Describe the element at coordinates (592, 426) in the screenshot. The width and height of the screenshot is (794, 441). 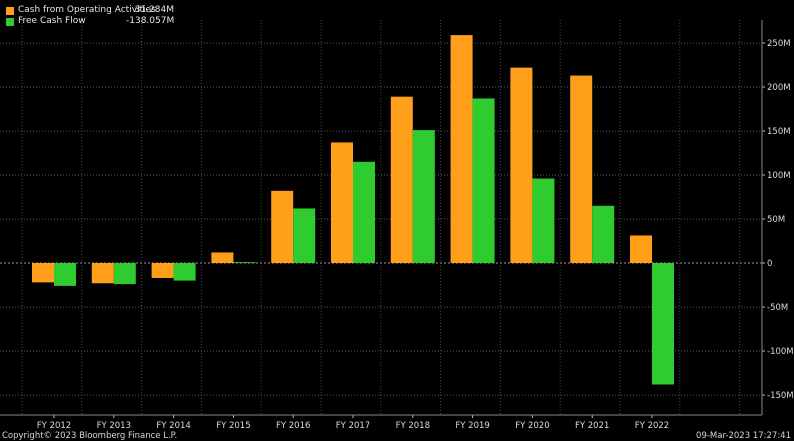
I see `x-tick-label: FY 2021` at that location.